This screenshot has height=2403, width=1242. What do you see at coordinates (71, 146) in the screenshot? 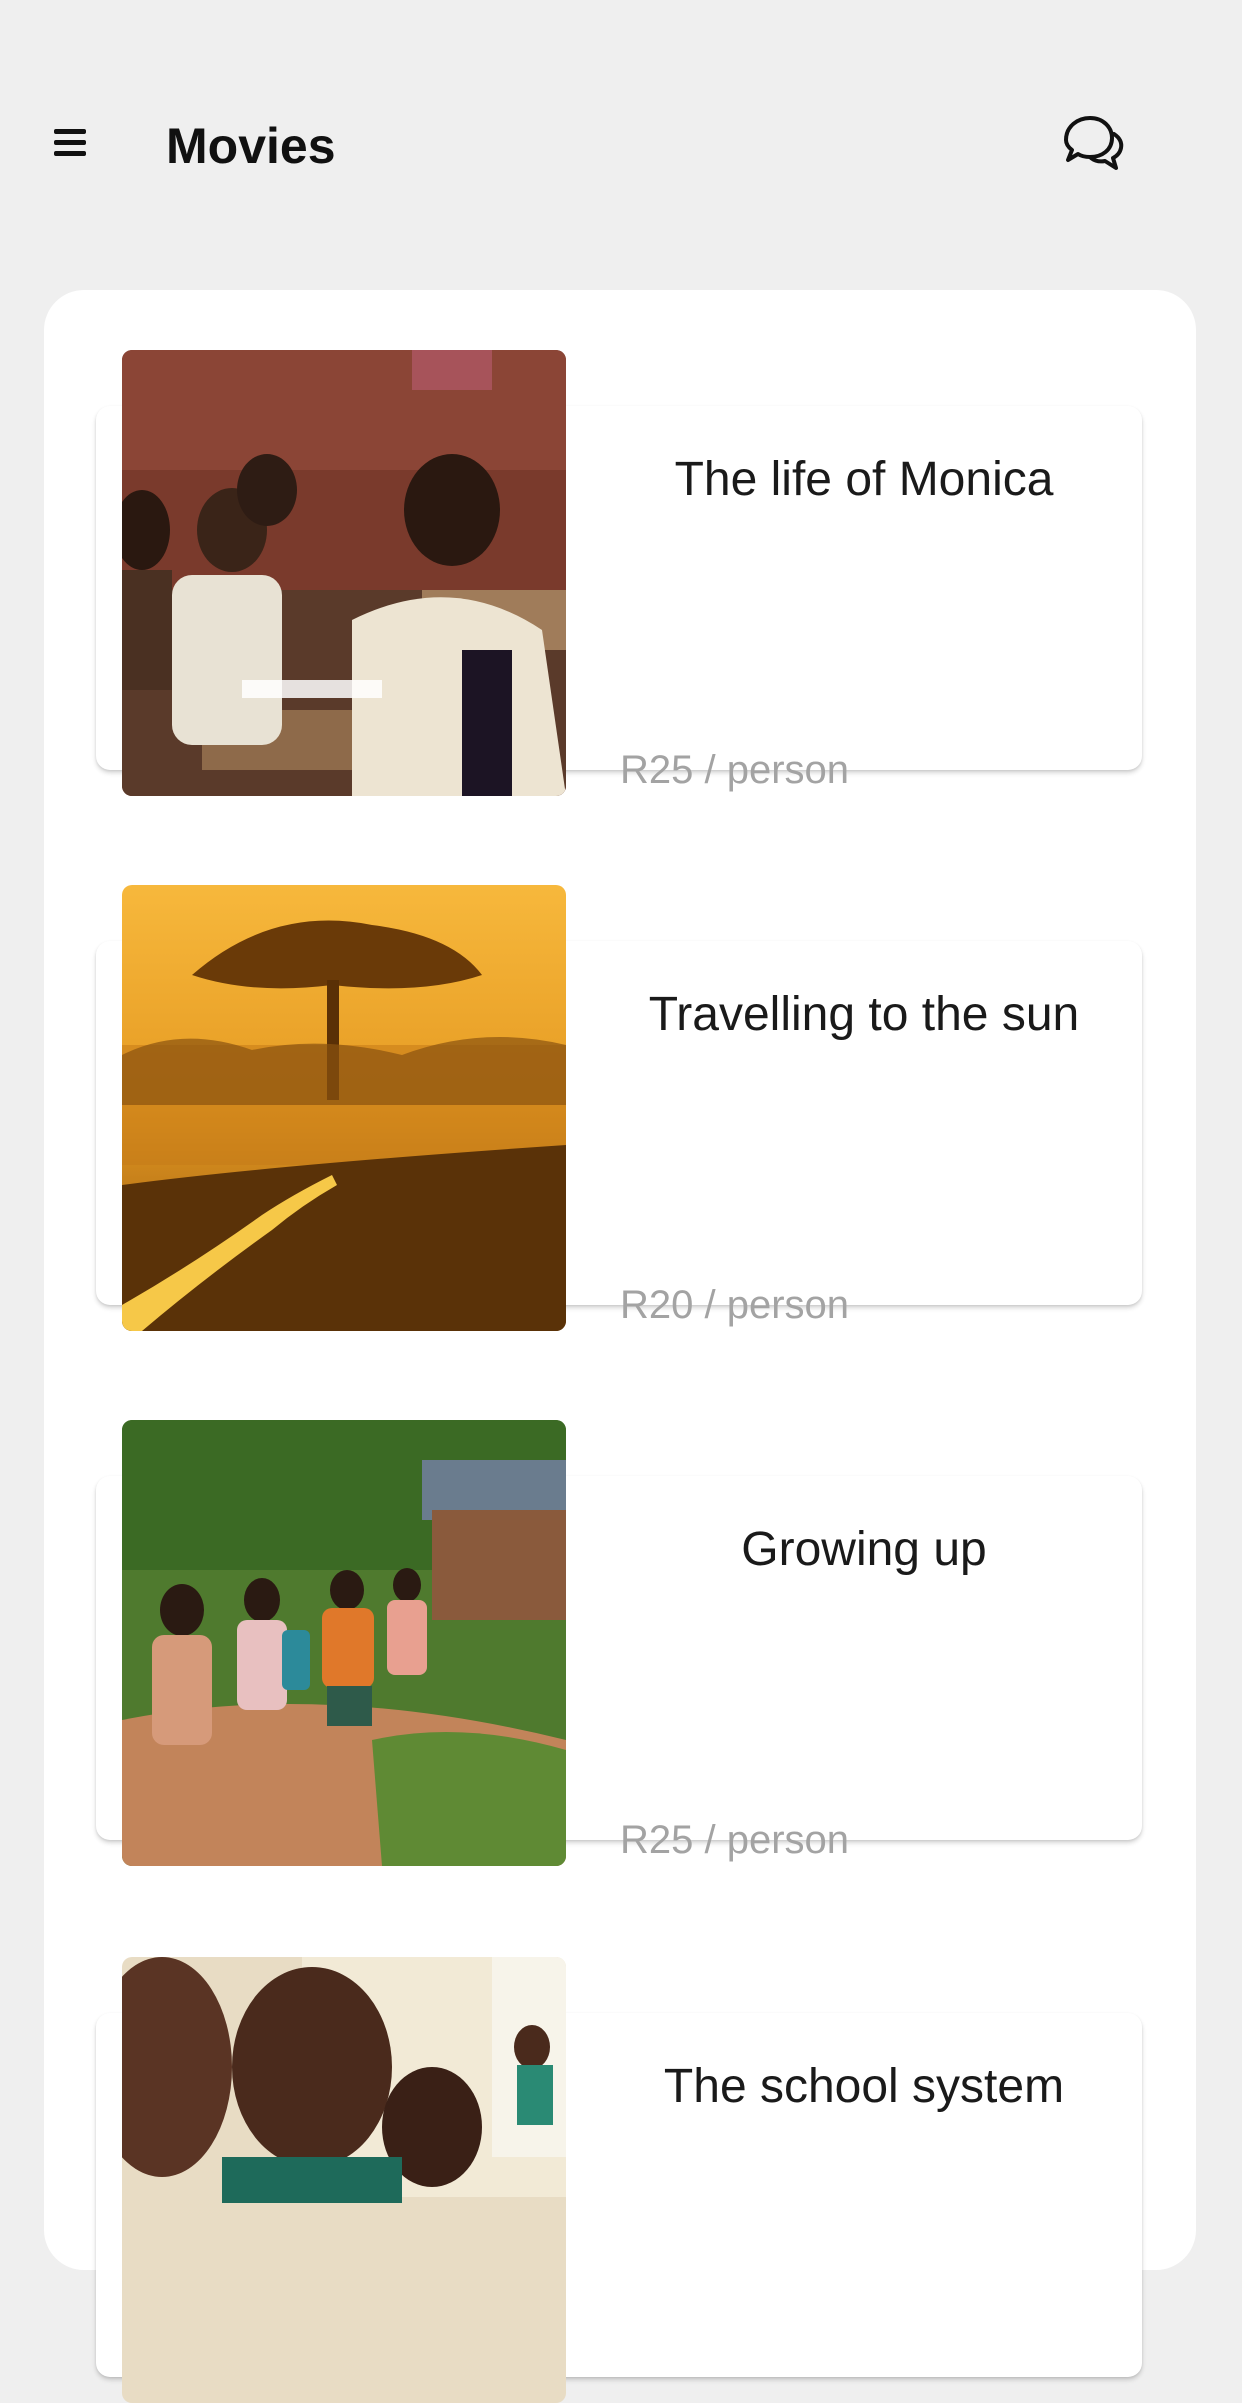
I see `menu-button` at bounding box center [71, 146].